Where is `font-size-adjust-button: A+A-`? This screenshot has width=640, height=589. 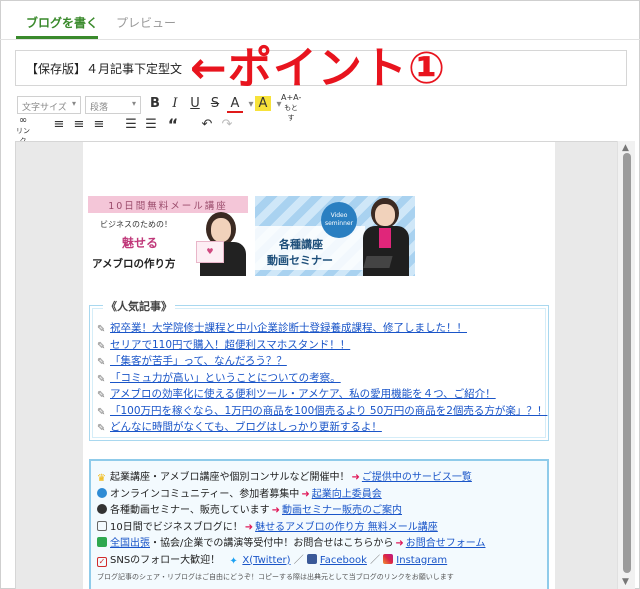 font-size-adjust-button: A+A- is located at coordinates (291, 97).